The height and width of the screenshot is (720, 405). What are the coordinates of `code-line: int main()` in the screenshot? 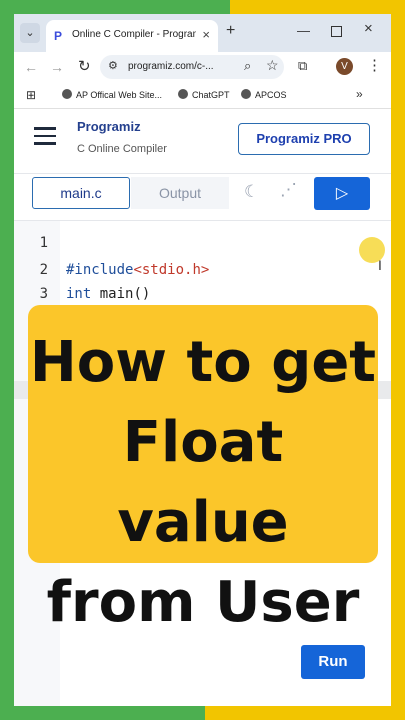 It's located at (108, 294).